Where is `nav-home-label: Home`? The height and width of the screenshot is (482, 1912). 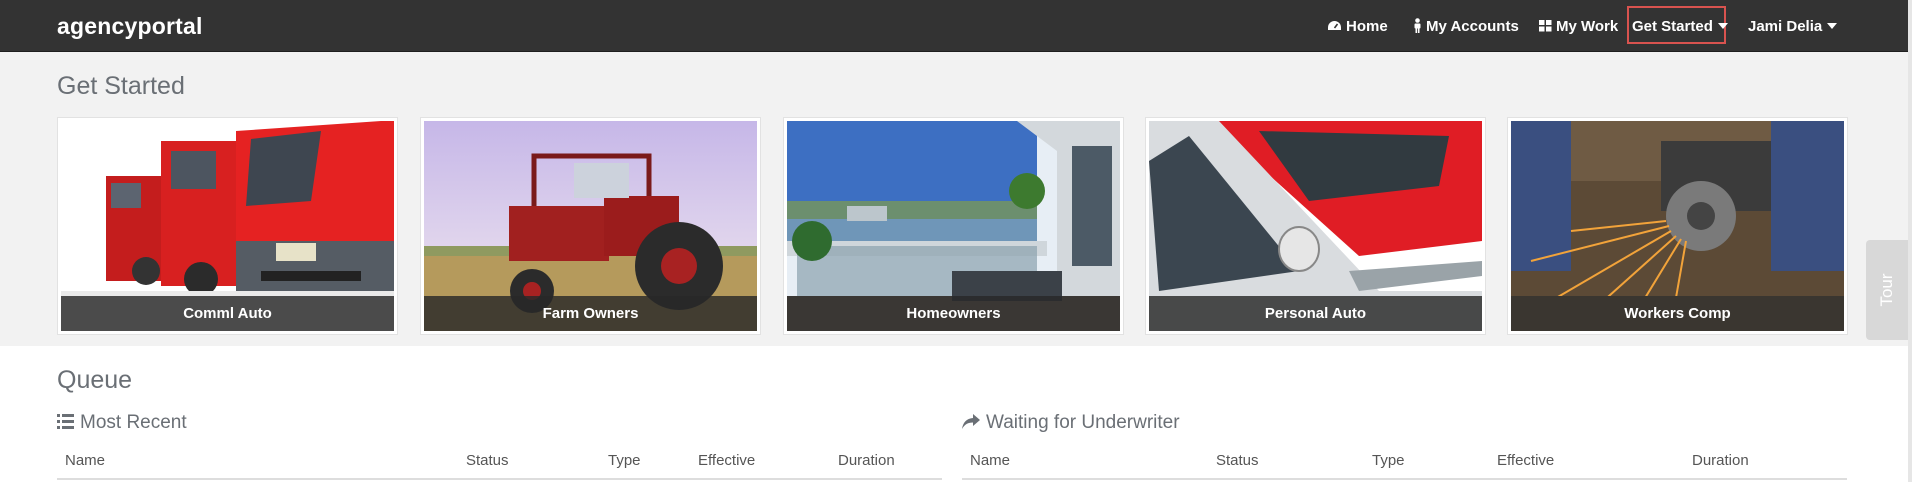
nav-home-label: Home is located at coordinates (1367, 26).